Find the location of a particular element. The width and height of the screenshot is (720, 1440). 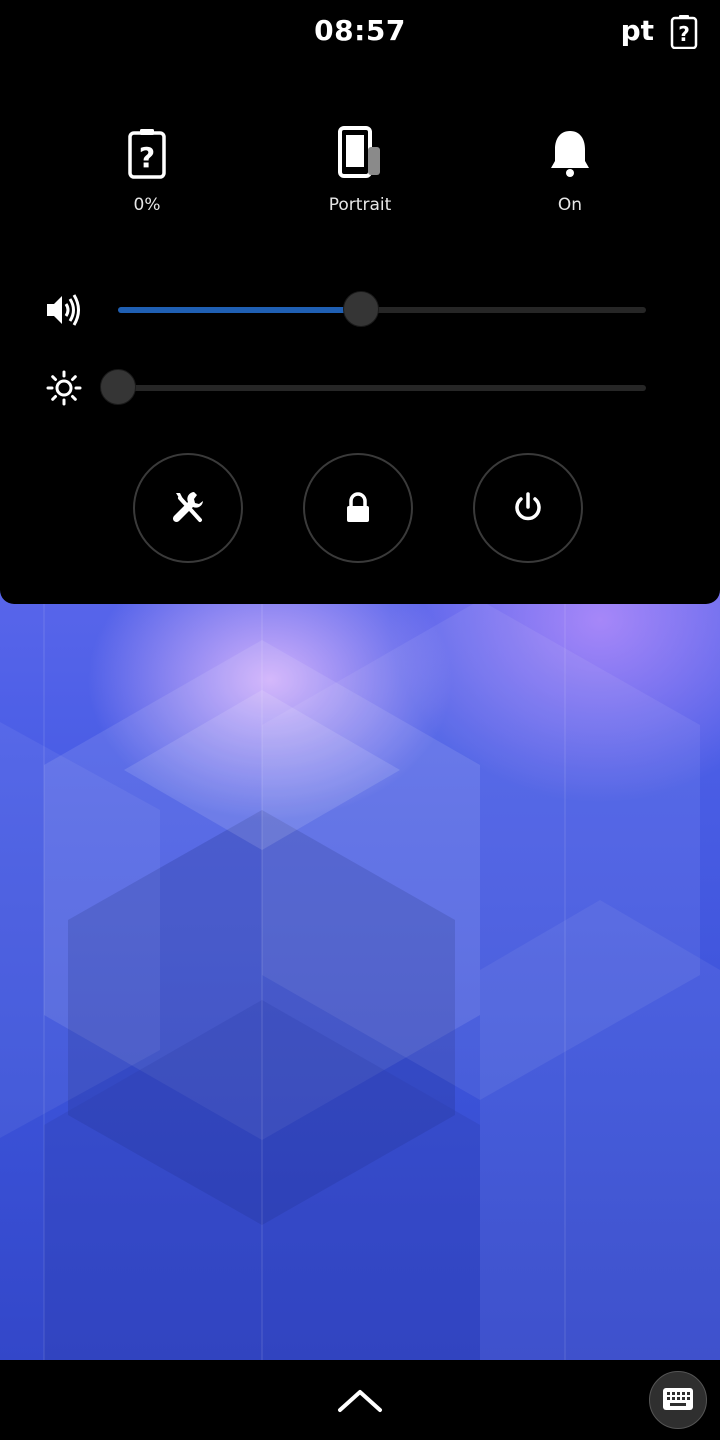

lock-screen-button is located at coordinates (358, 508).